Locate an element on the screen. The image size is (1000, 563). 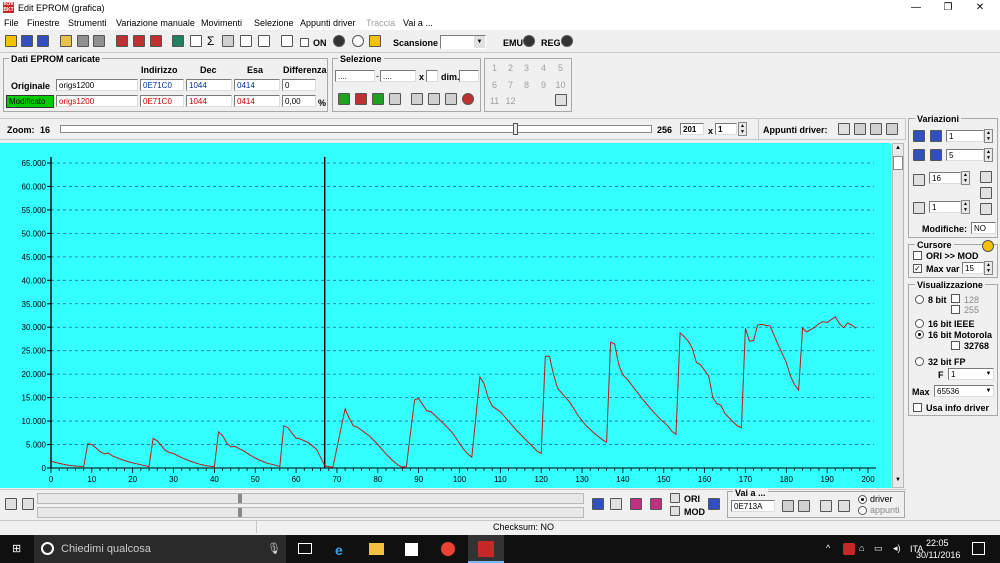
selezione-mult-field is located at coordinates (432, 76).